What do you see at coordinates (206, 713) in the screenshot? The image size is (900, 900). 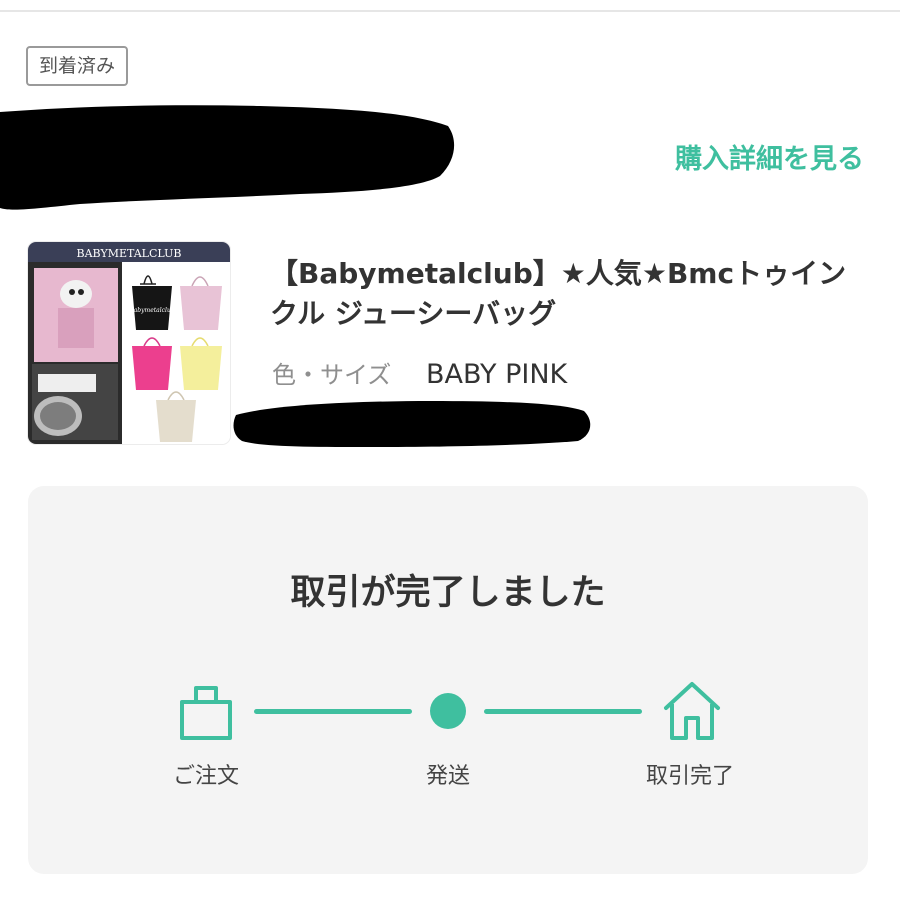 I see `shopping-bag-icon` at bounding box center [206, 713].